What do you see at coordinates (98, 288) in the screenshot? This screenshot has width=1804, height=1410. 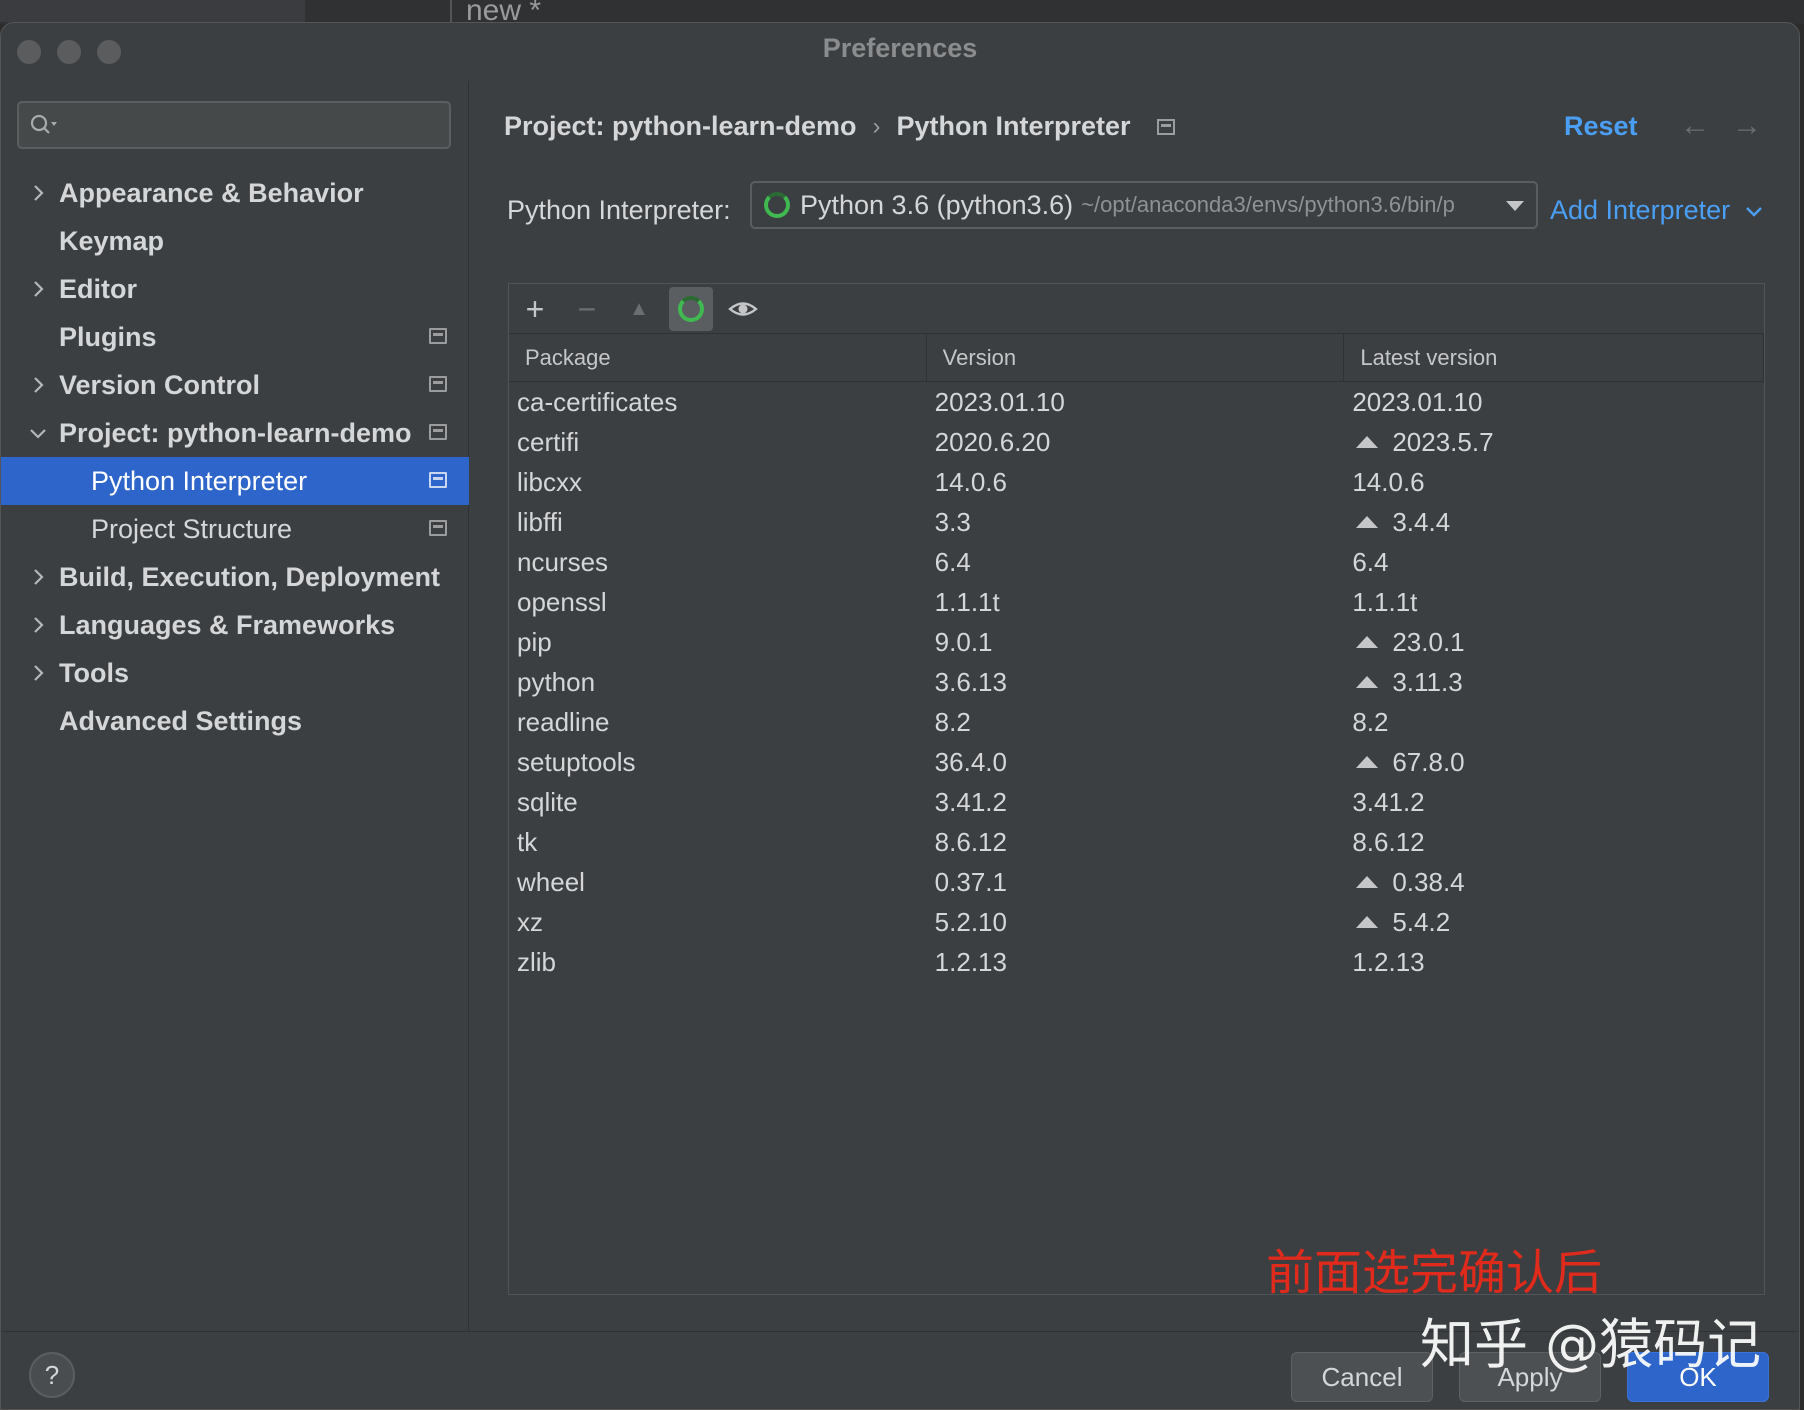 I see `sidebar-item-label: Editor` at bounding box center [98, 288].